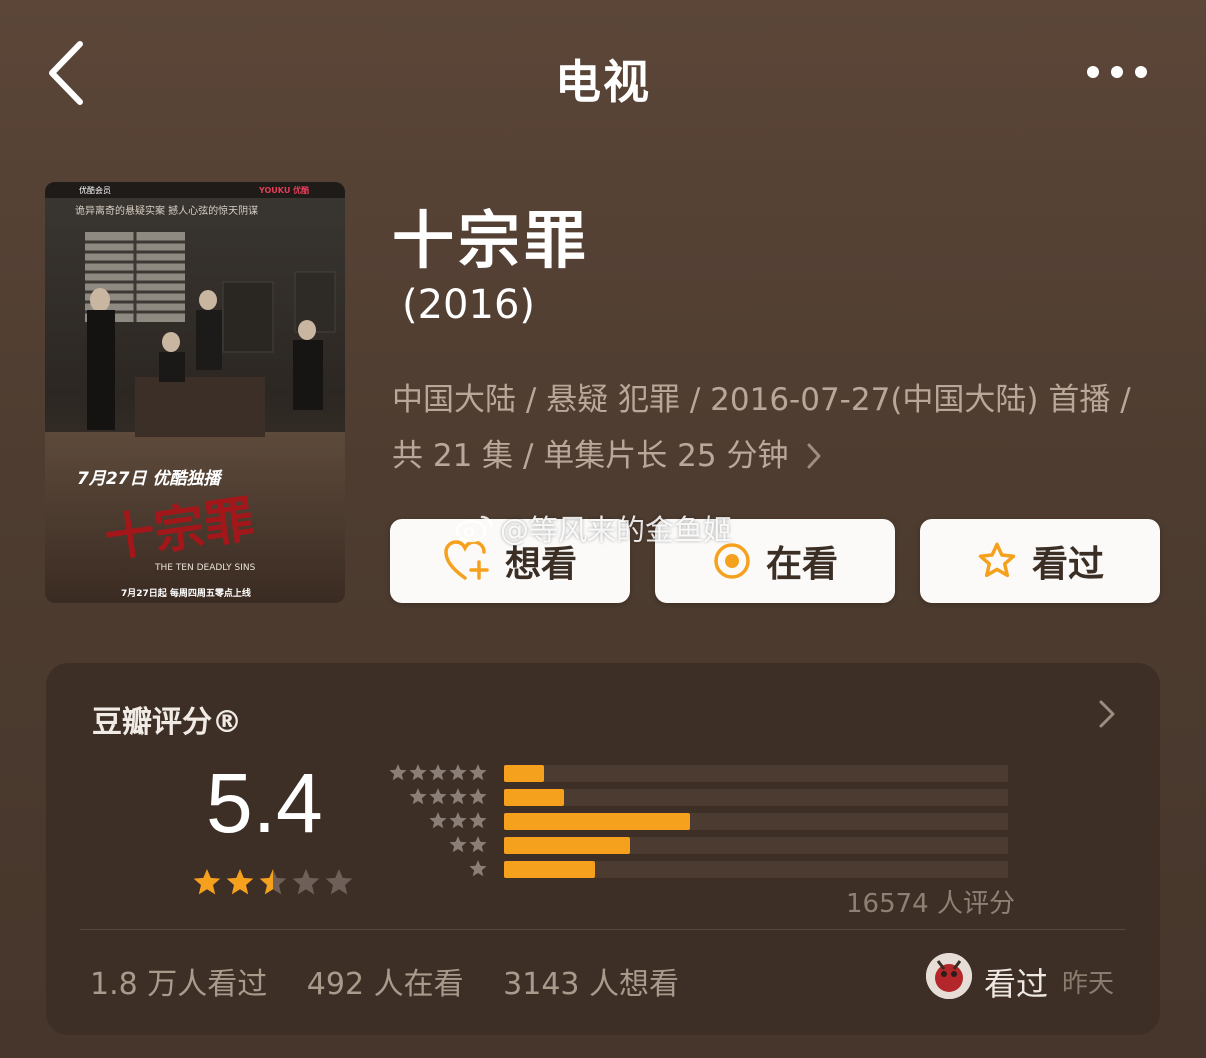  Describe the element at coordinates (930, 904) in the screenshot. I see `rating-count: 16574 人评分` at that location.